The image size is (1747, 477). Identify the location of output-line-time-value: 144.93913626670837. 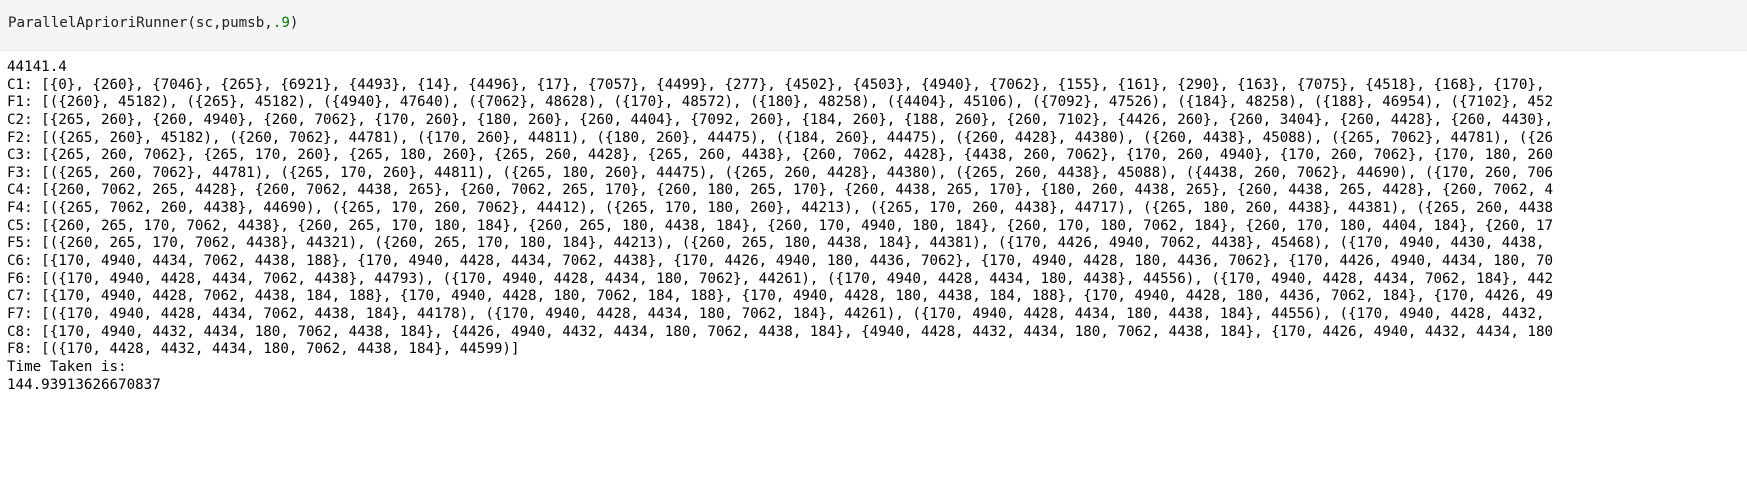
(84, 384).